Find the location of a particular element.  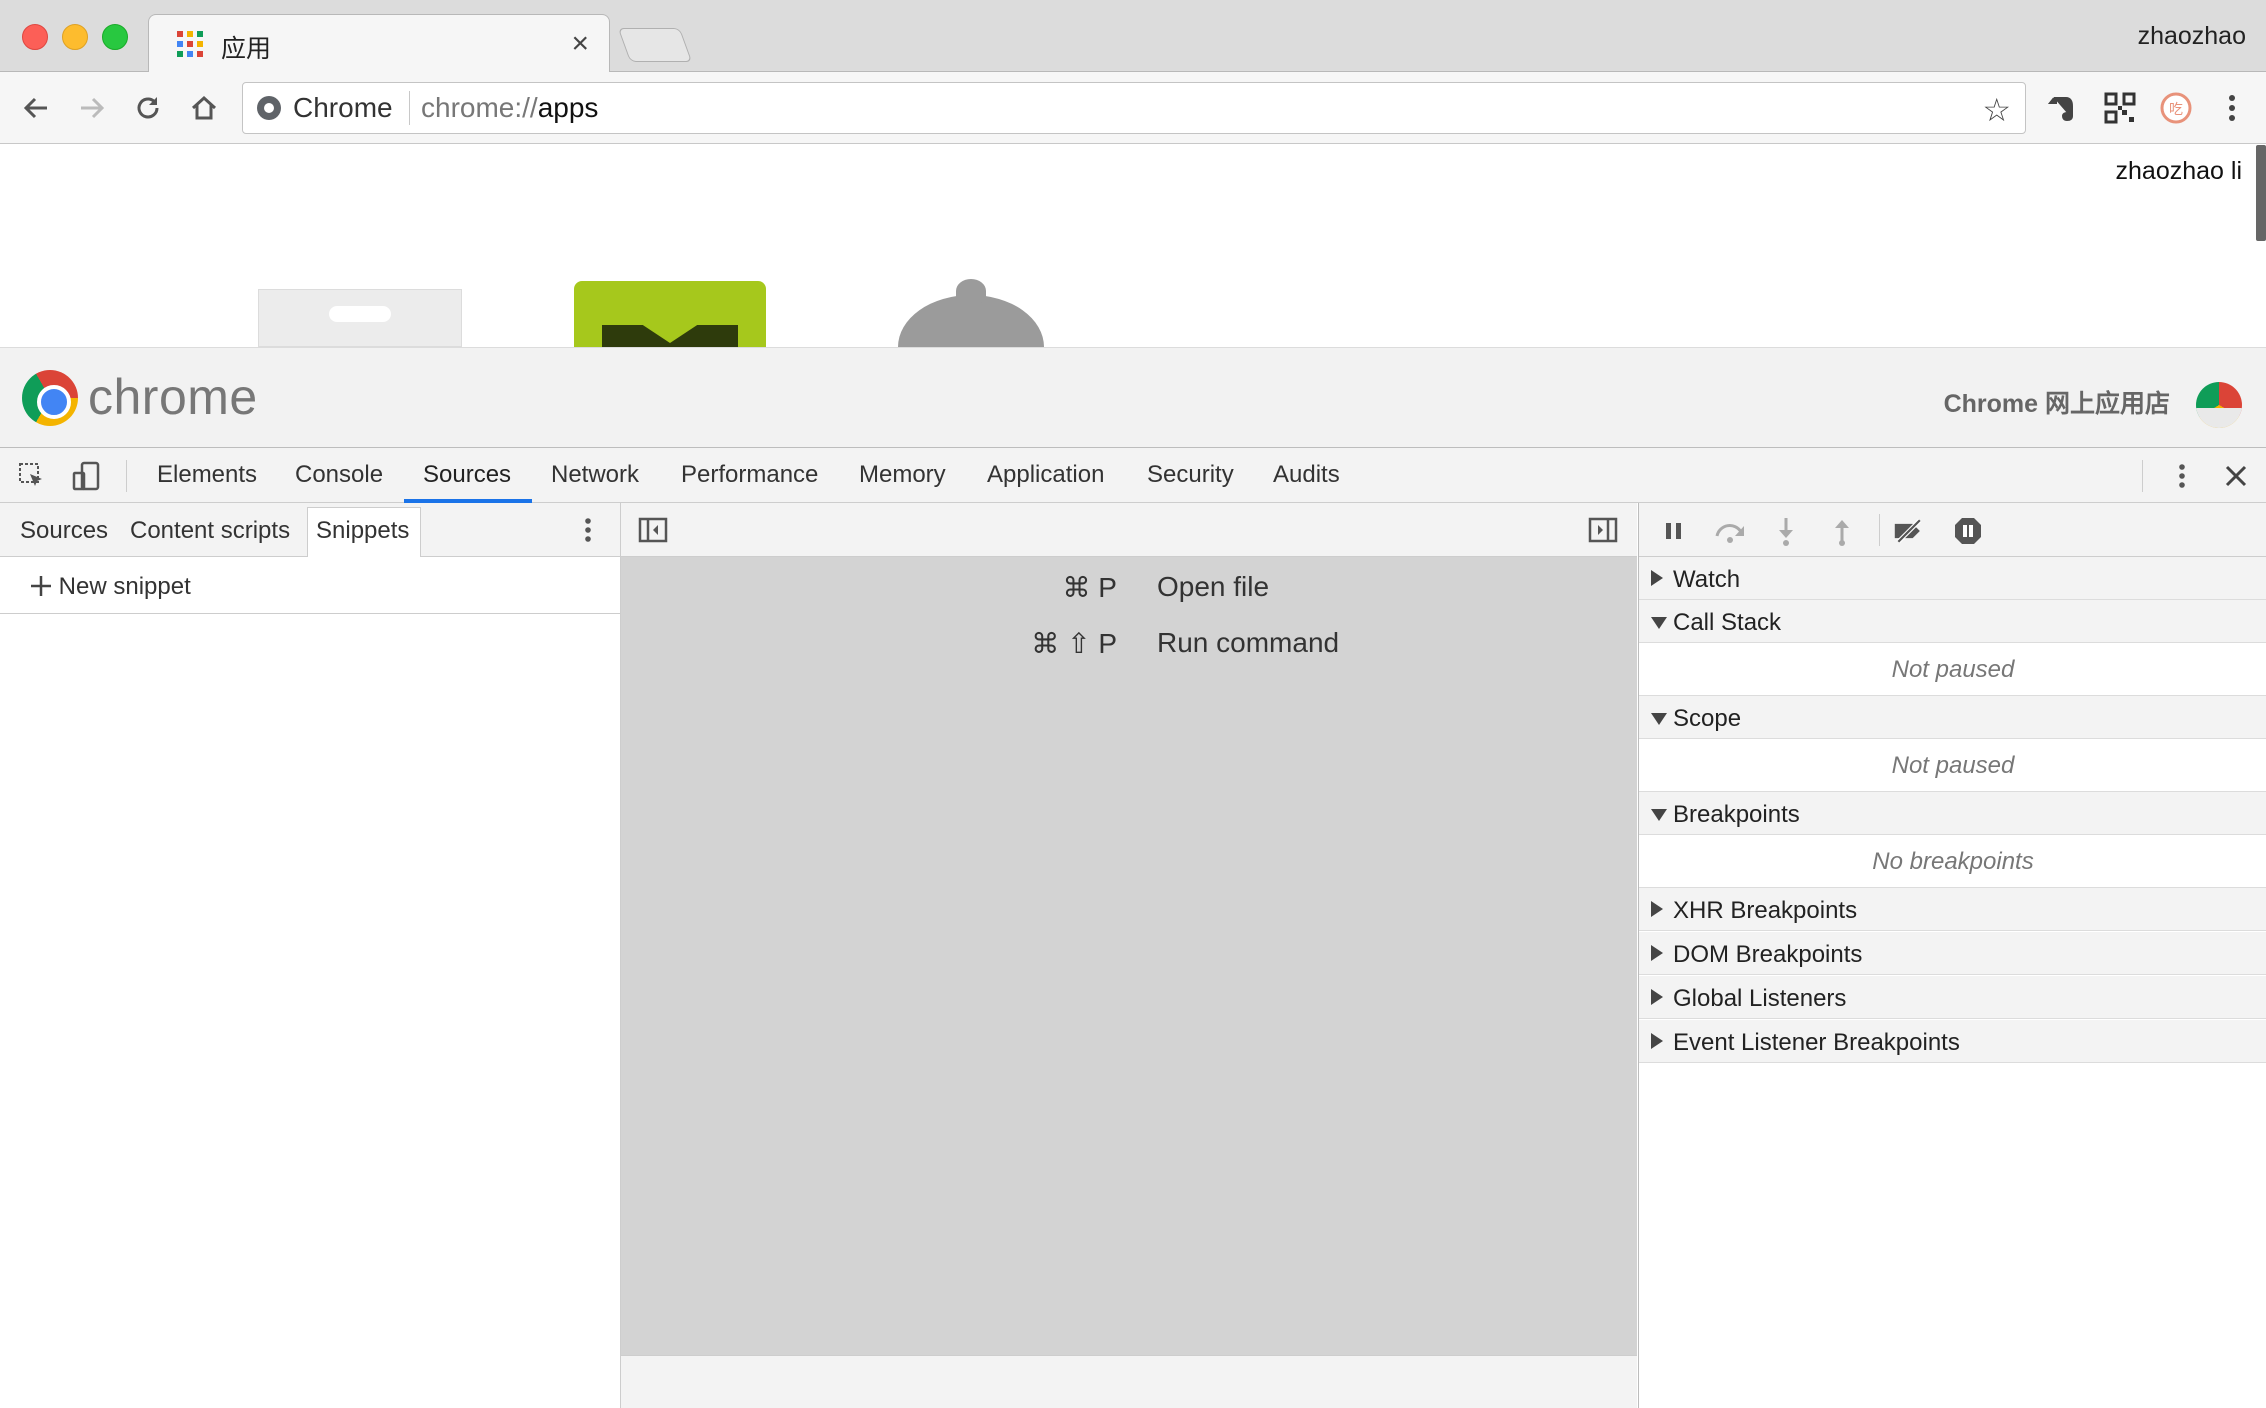

home-icon is located at coordinates (204, 107).